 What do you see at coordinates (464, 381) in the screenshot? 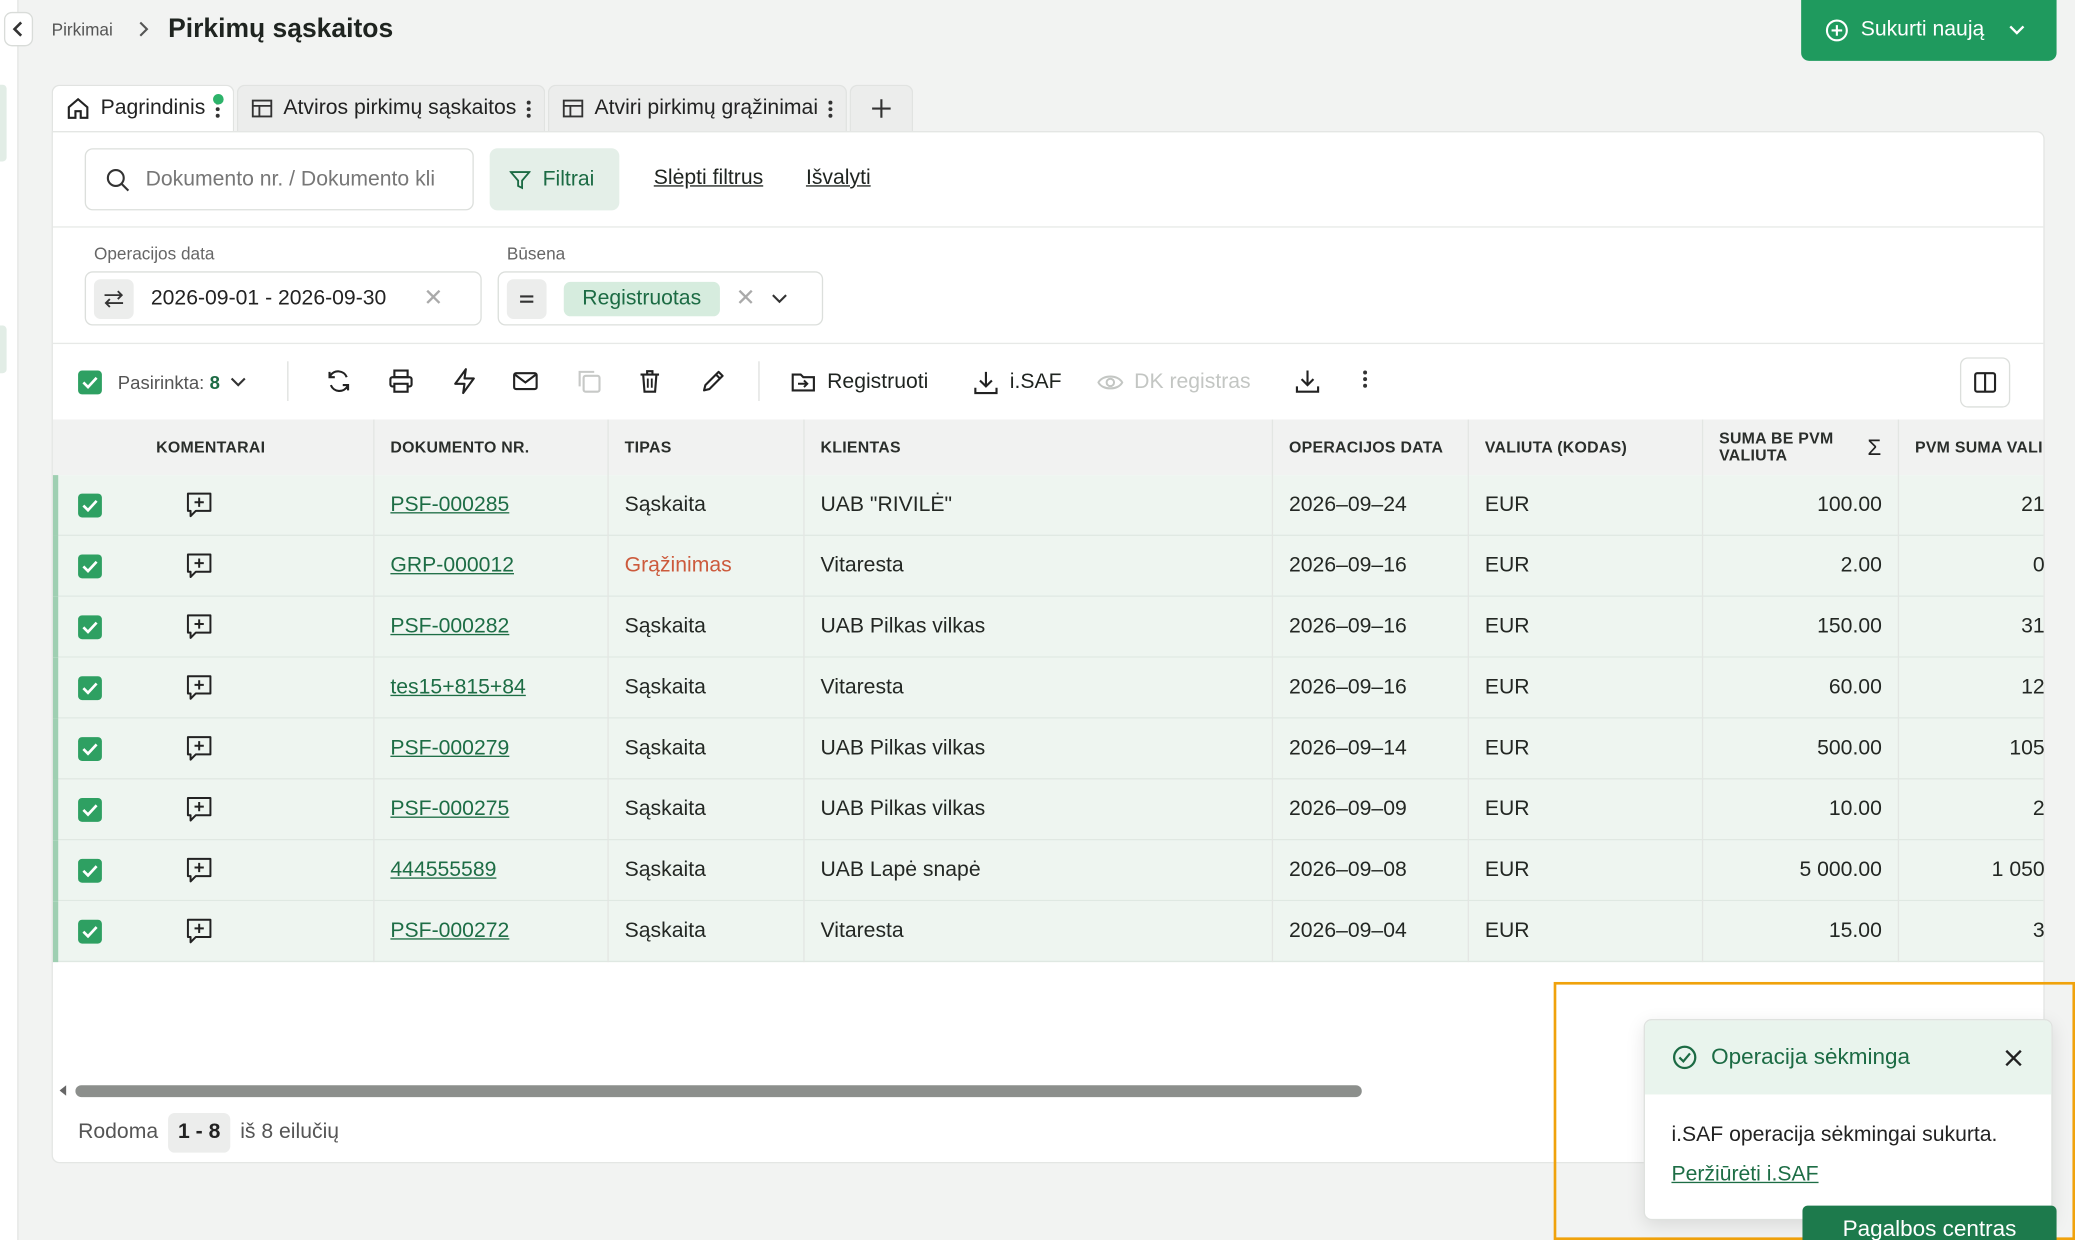
I see `lightning-icon` at bounding box center [464, 381].